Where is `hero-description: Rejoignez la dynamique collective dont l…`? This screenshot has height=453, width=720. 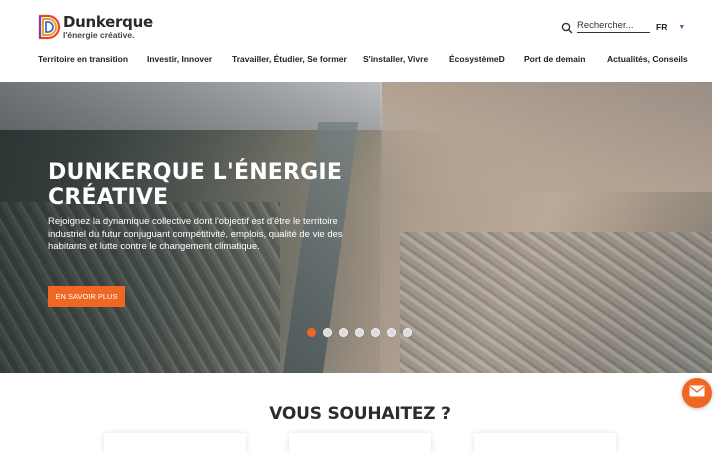 hero-description: Rejoignez la dynamique collective dont l… is located at coordinates (195, 234).